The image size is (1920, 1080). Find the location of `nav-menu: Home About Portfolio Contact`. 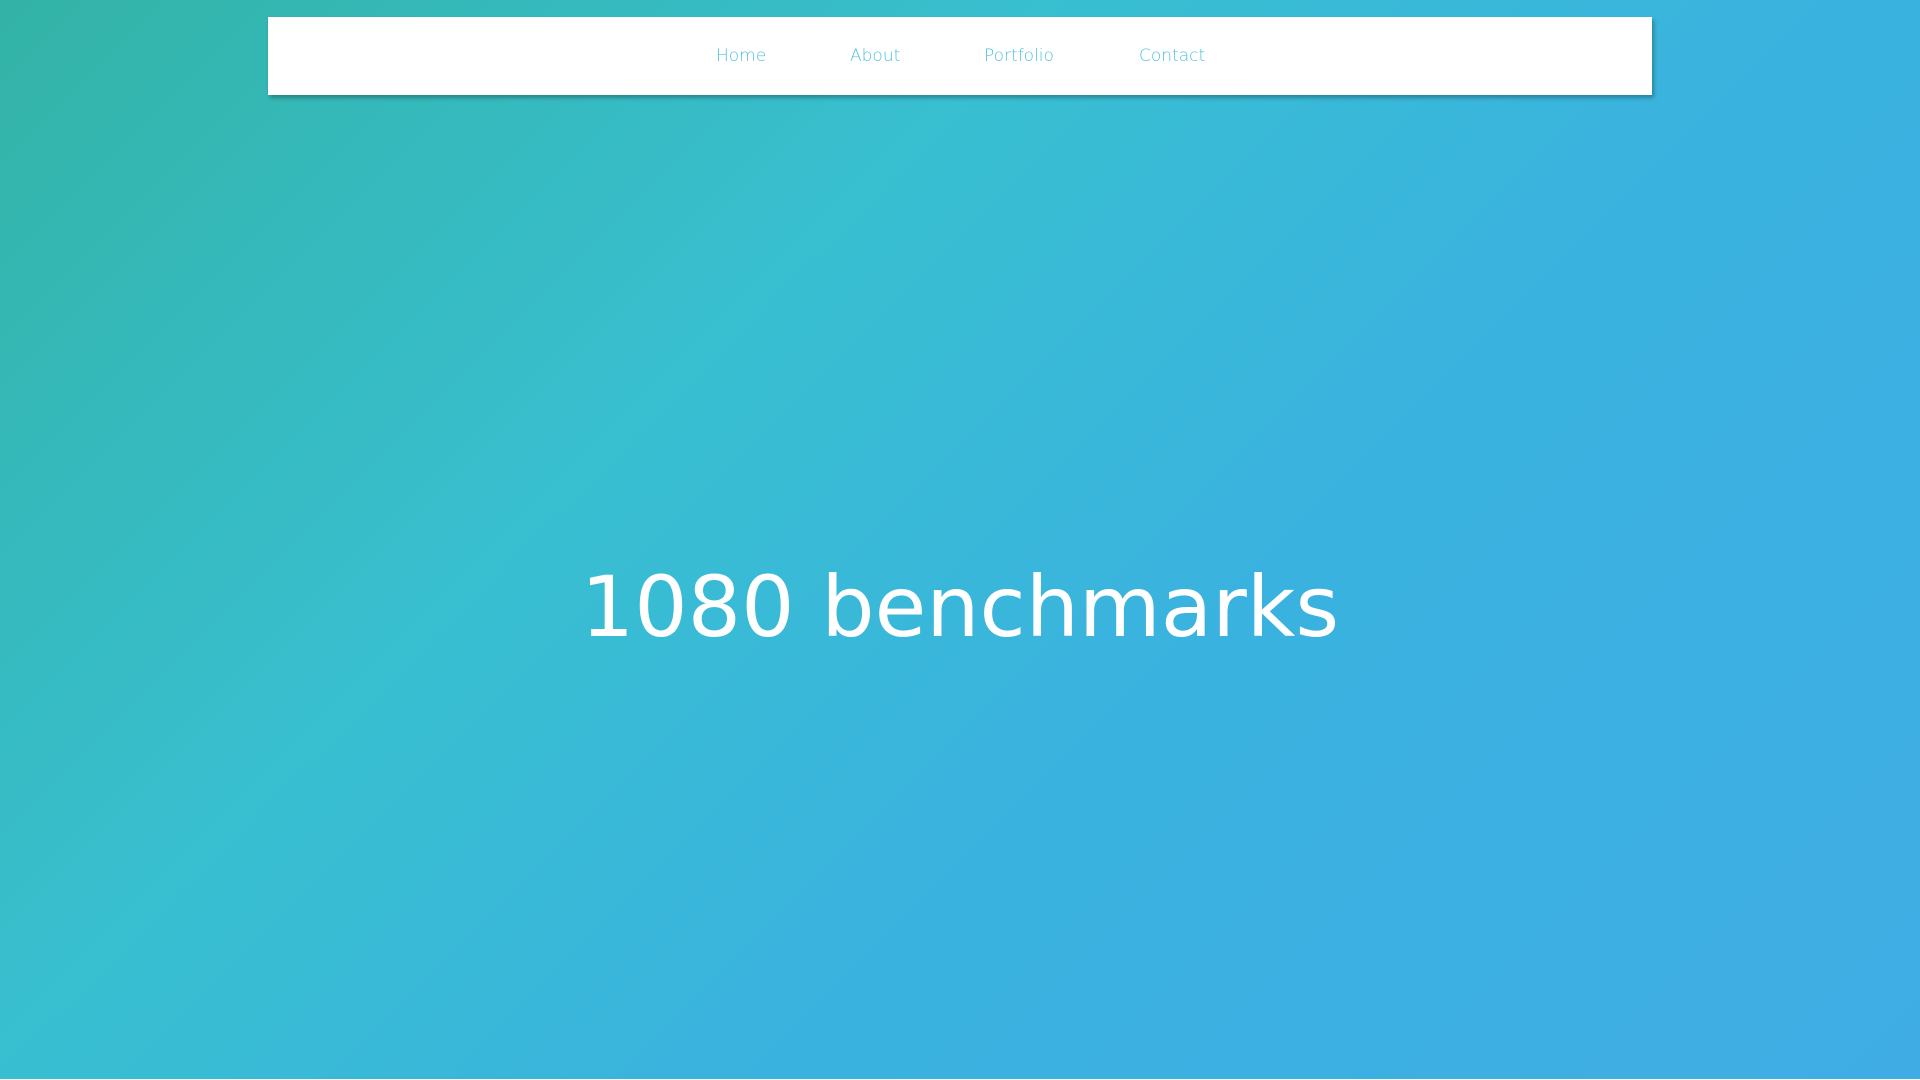

nav-menu: Home About Portfolio Contact is located at coordinates (960, 56).